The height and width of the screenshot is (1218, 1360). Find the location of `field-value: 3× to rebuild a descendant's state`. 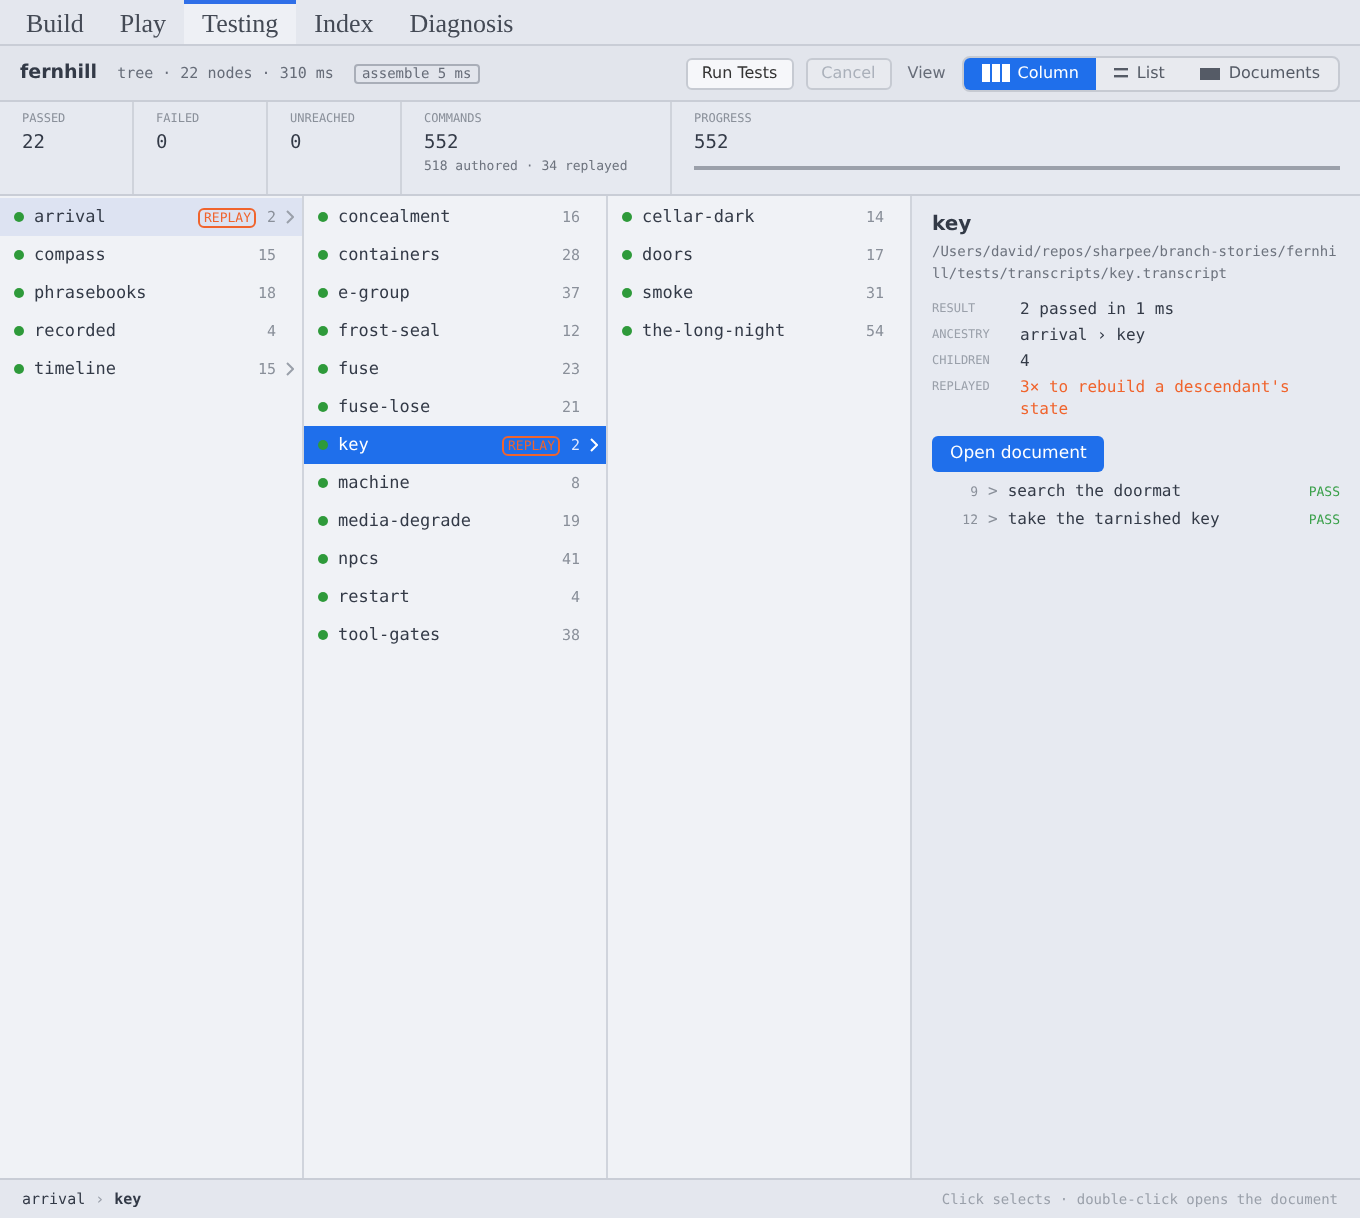

field-value: 3× to rebuild a descendant's state is located at coordinates (1156, 398).